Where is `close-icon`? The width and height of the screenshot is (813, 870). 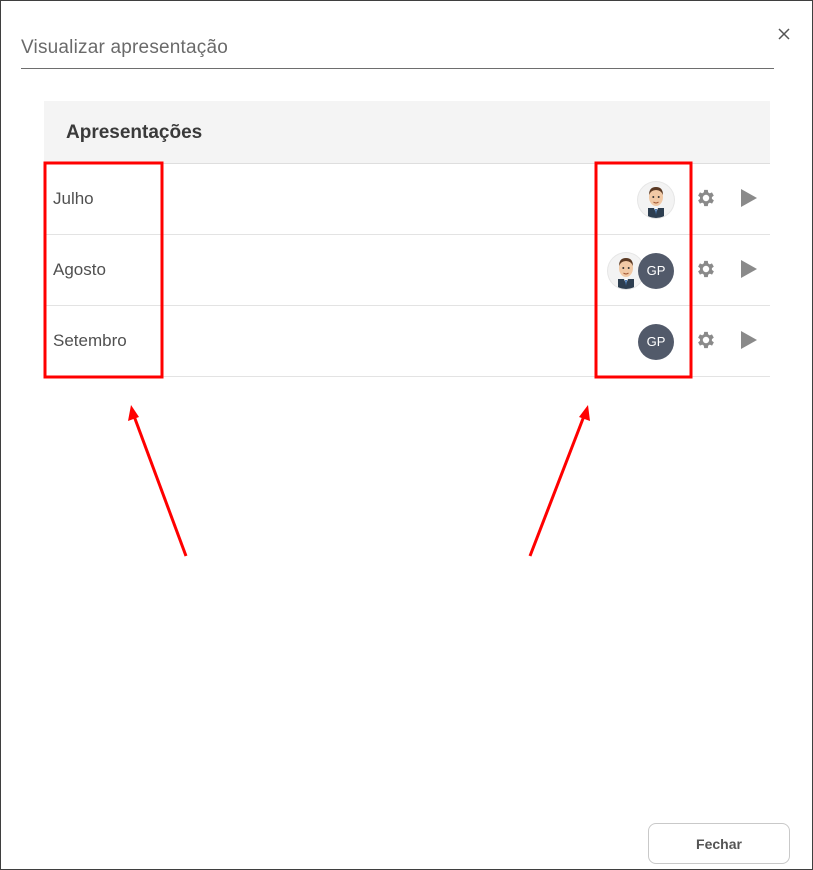 close-icon is located at coordinates (784, 34).